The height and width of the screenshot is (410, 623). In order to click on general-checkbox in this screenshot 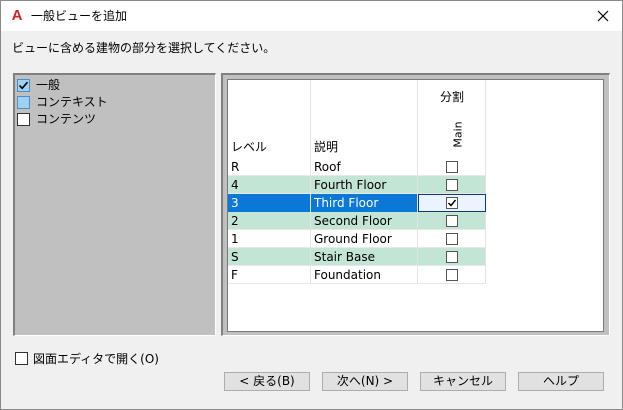, I will do `click(23, 85)`.